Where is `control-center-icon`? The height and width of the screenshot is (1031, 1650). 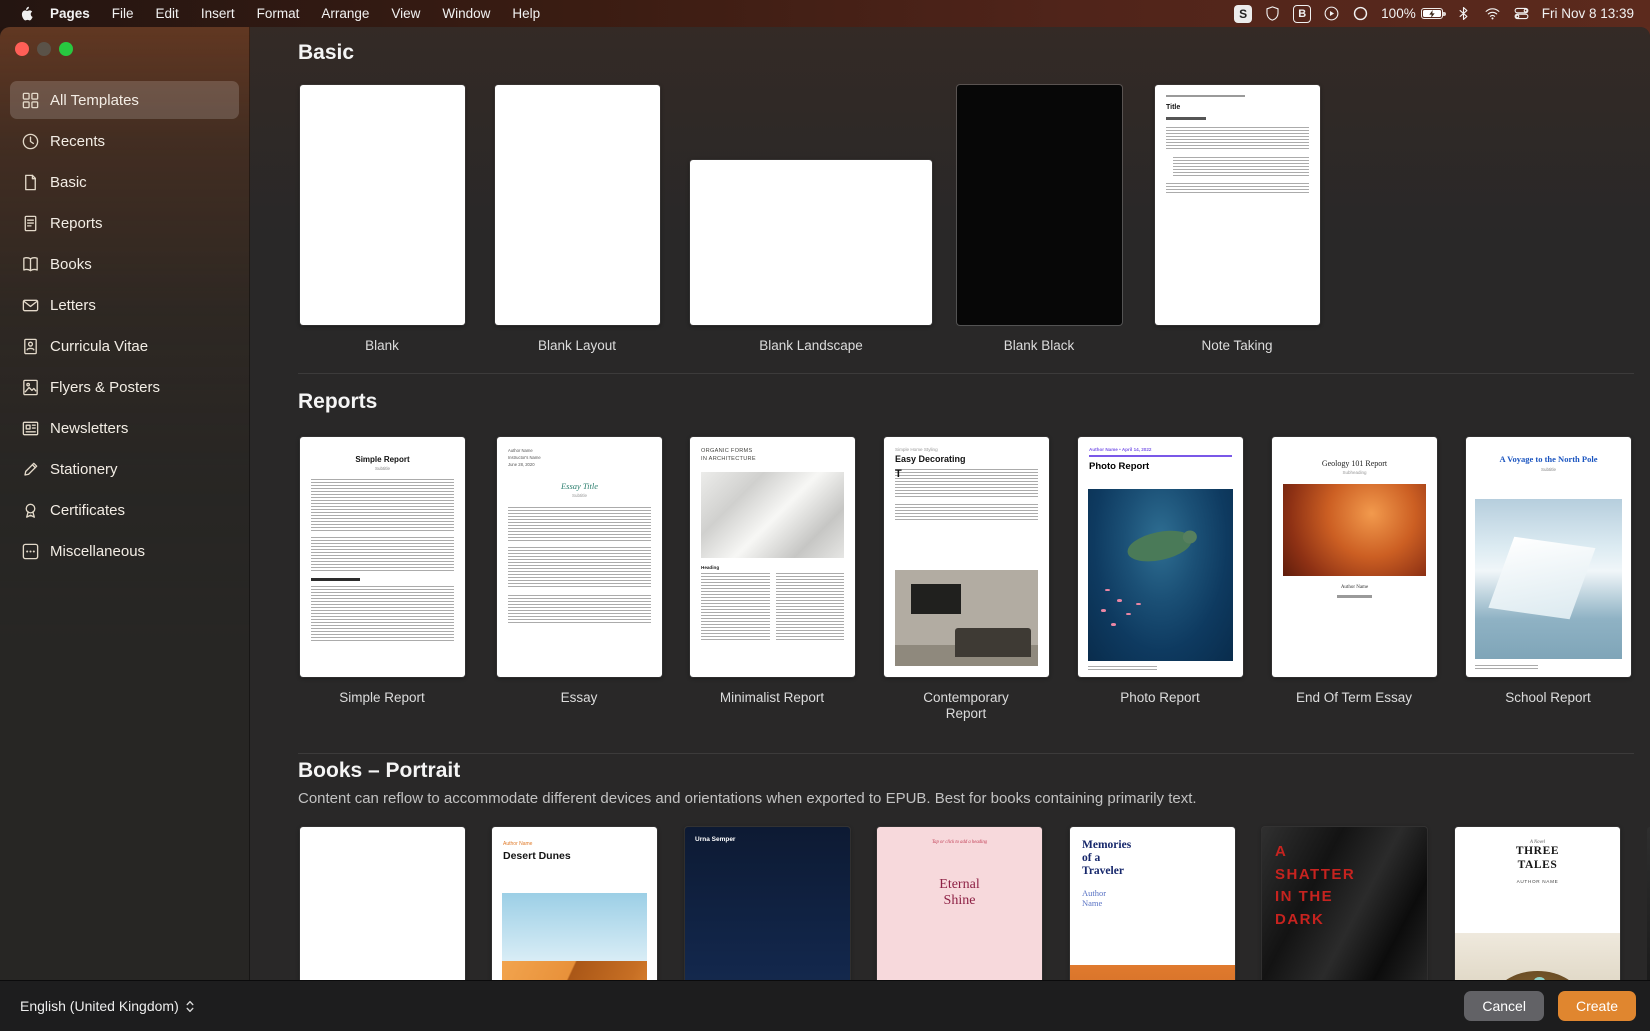 control-center-icon is located at coordinates (1521, 13).